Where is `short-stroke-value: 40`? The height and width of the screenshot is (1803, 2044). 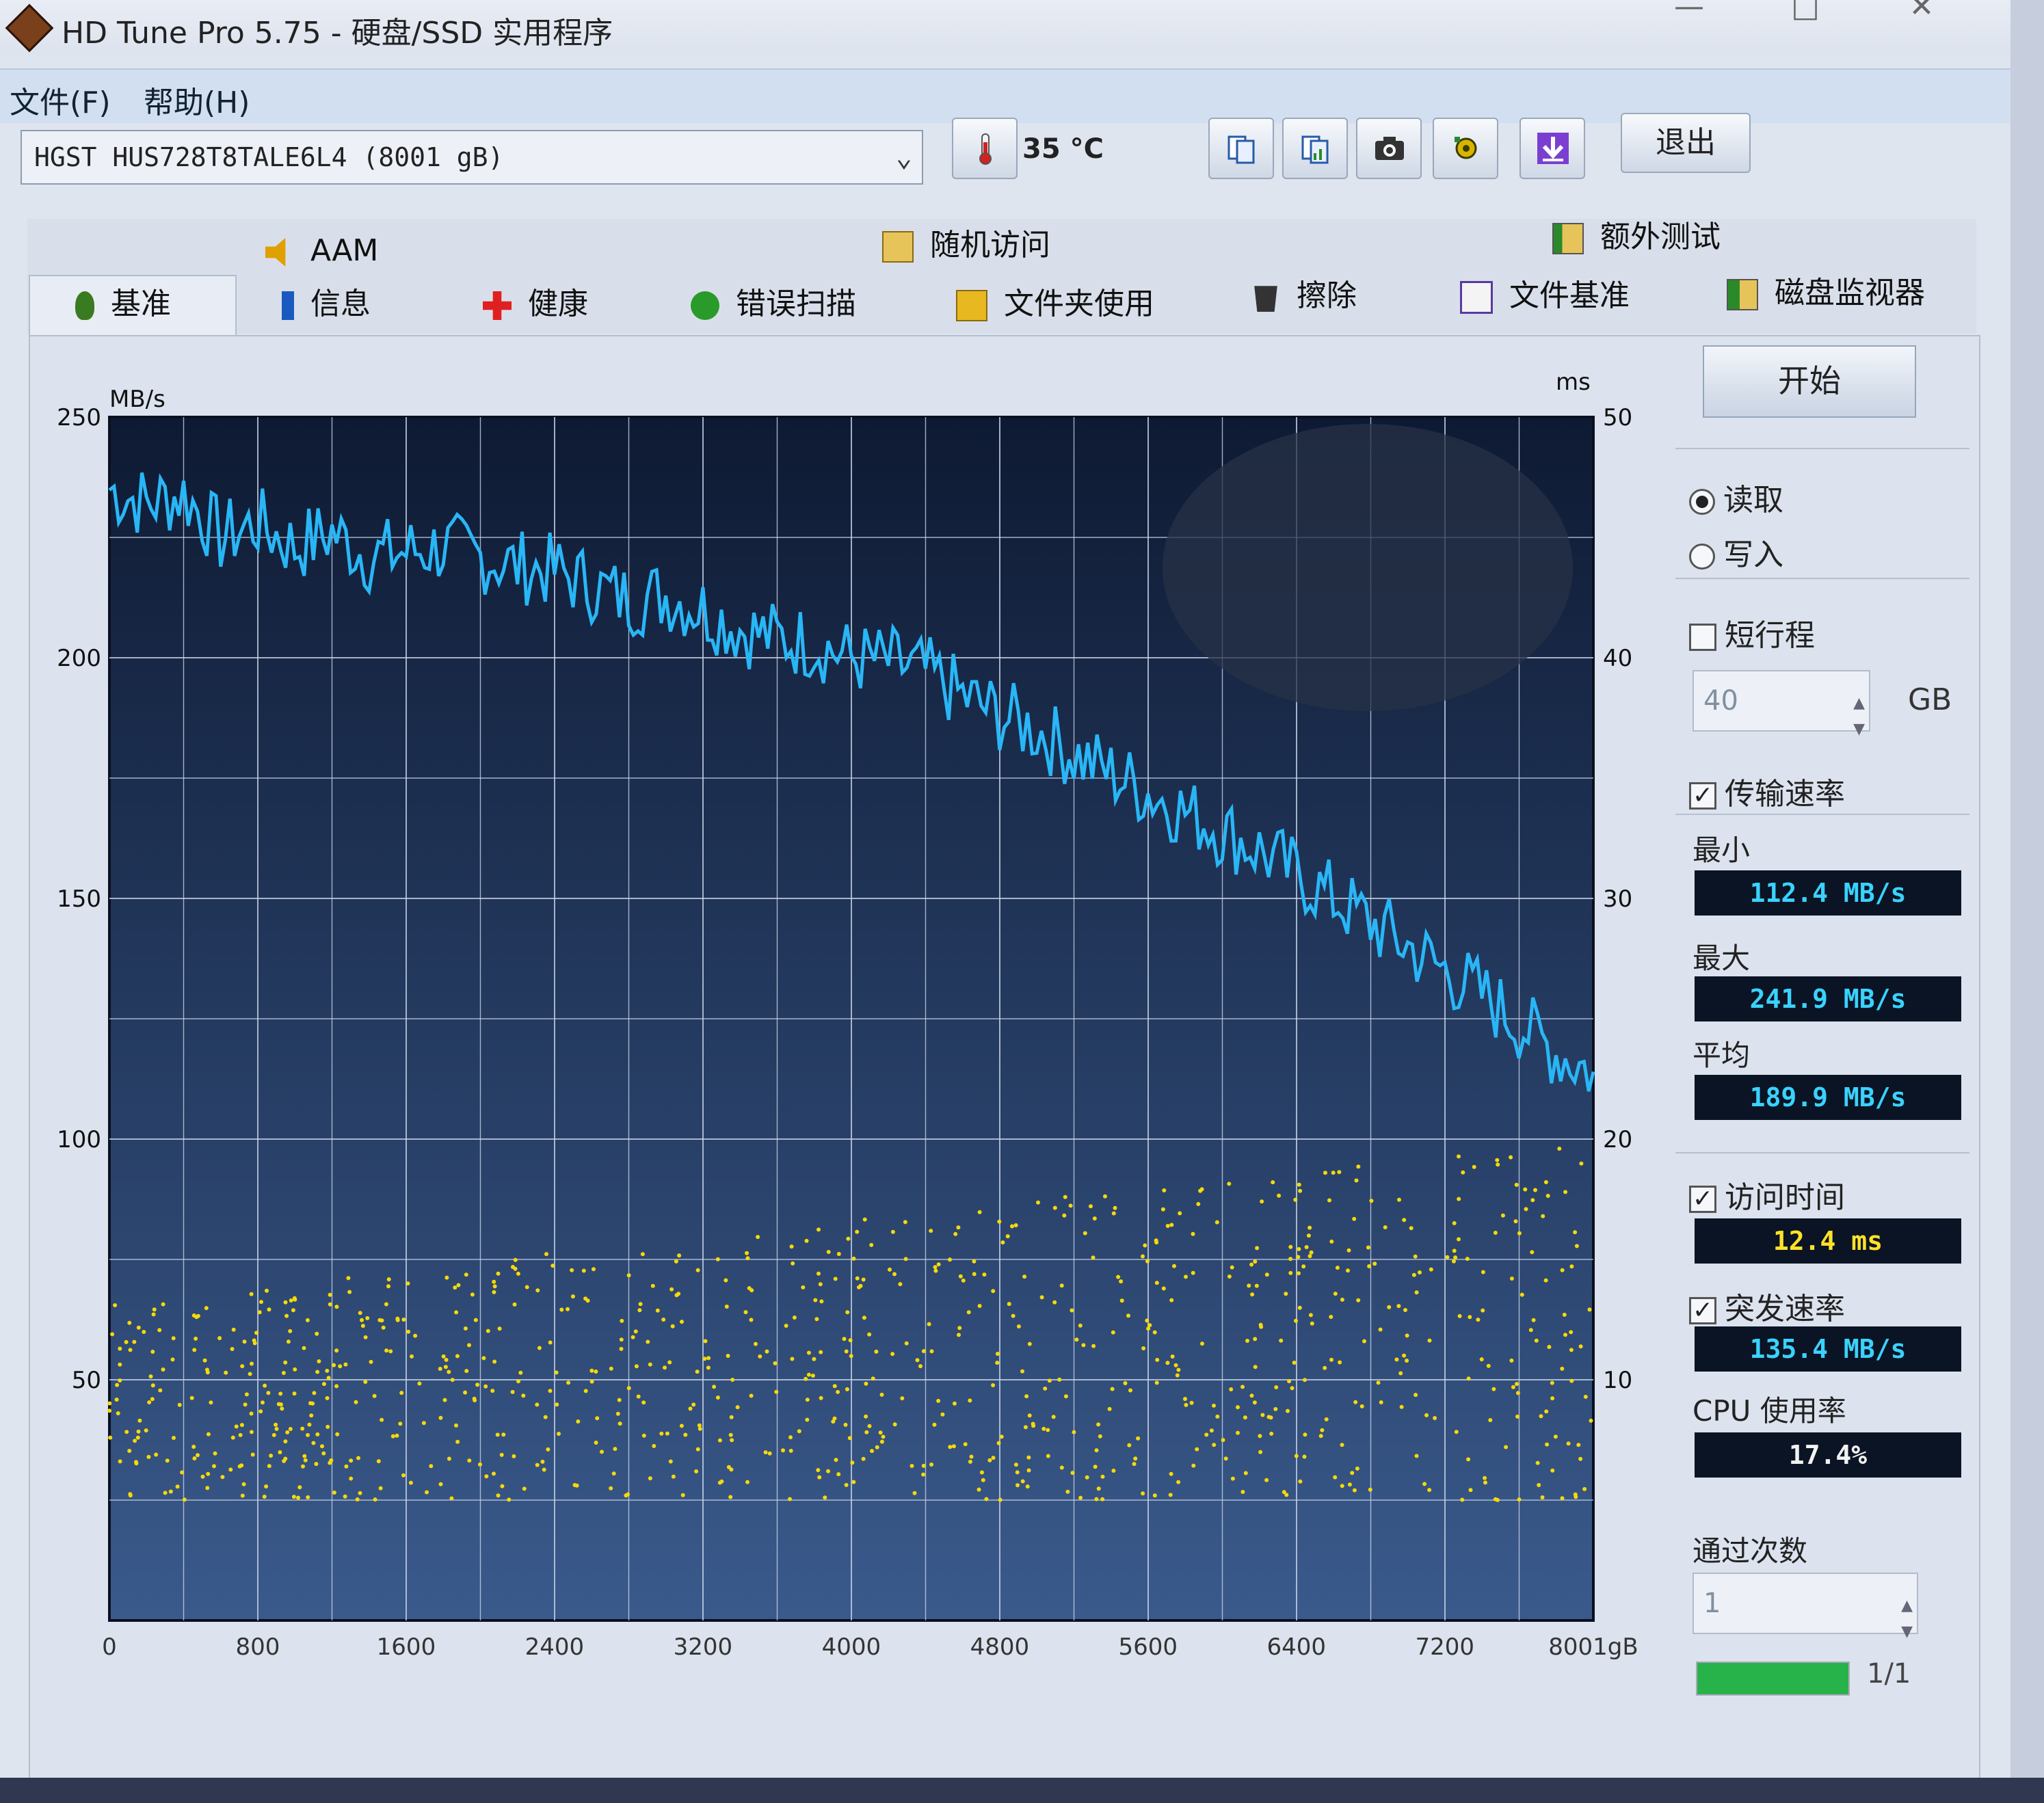 short-stroke-value: 40 is located at coordinates (1720, 701).